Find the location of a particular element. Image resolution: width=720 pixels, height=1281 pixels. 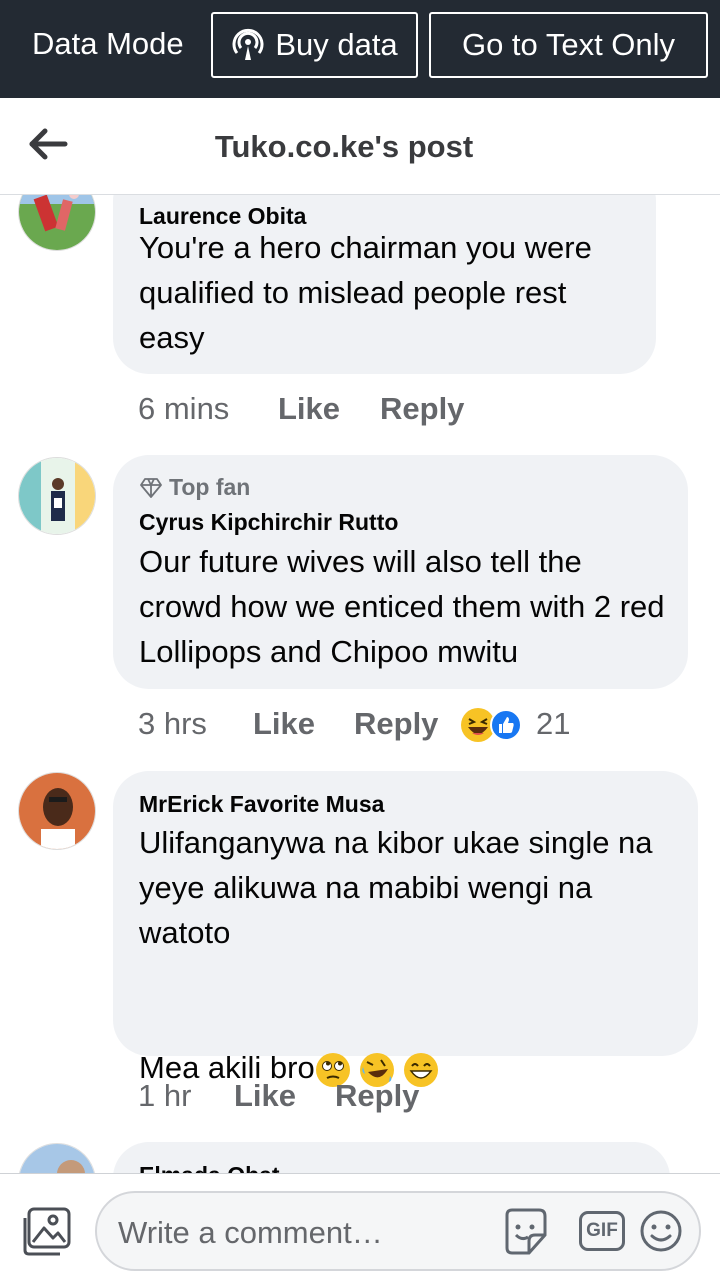

comment-time: 1 hr is located at coordinates (165, 1095).